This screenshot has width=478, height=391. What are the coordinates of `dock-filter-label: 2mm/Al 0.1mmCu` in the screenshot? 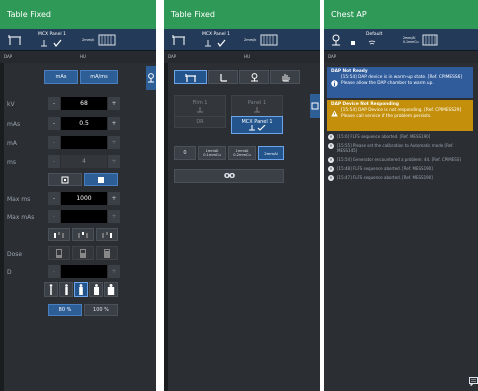 It's located at (411, 40).